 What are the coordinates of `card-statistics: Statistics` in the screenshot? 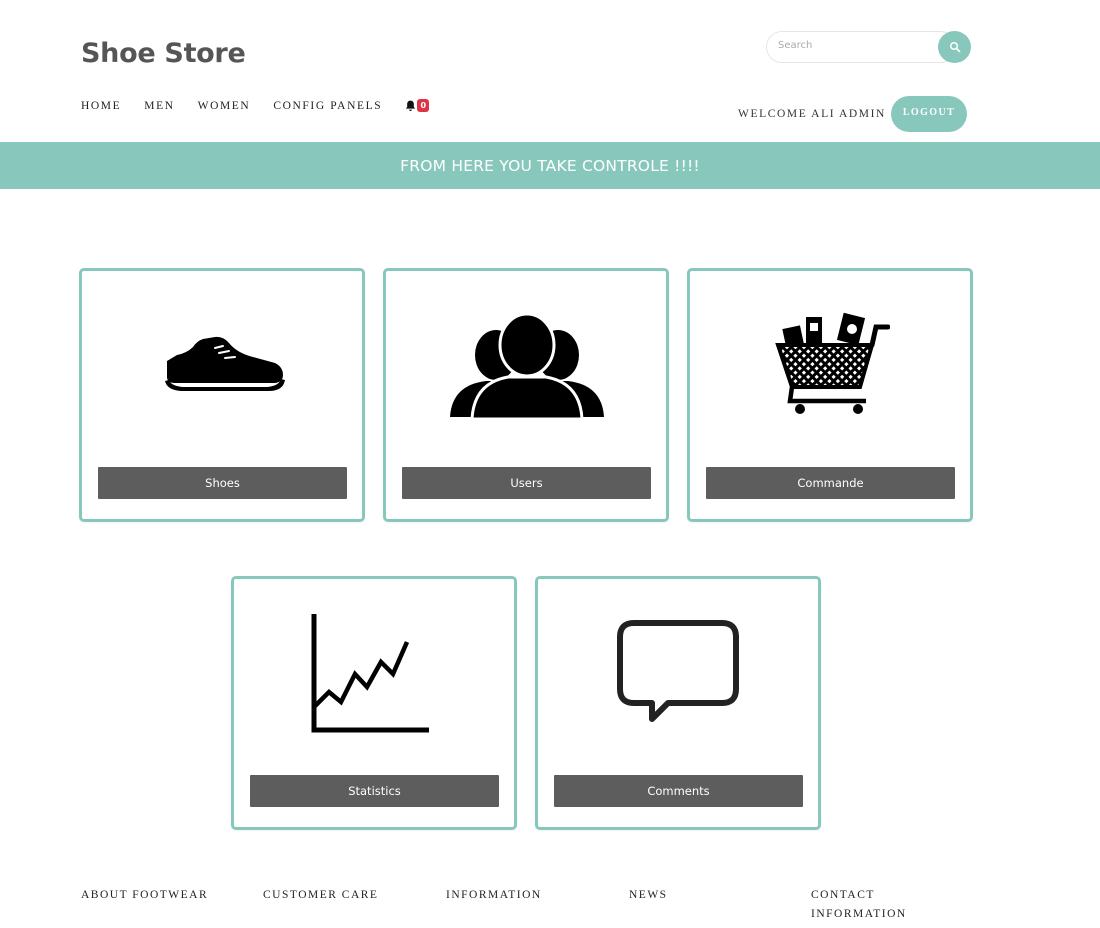 It's located at (374, 703).